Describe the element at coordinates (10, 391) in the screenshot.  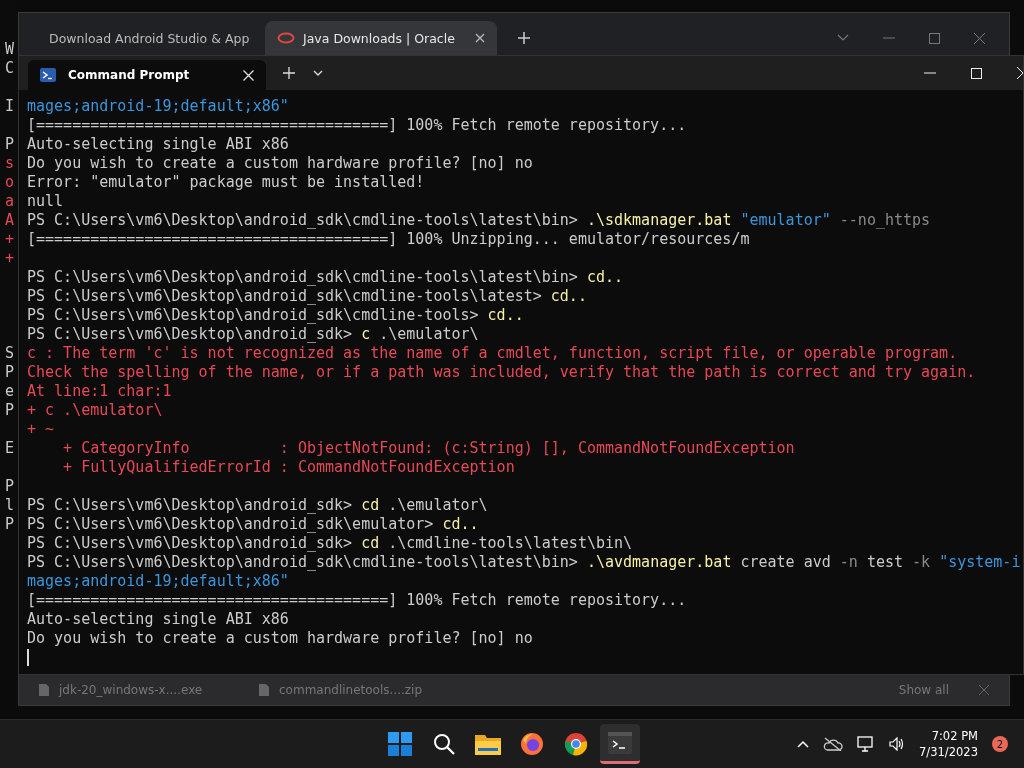
I see `text-fragment: e` at that location.